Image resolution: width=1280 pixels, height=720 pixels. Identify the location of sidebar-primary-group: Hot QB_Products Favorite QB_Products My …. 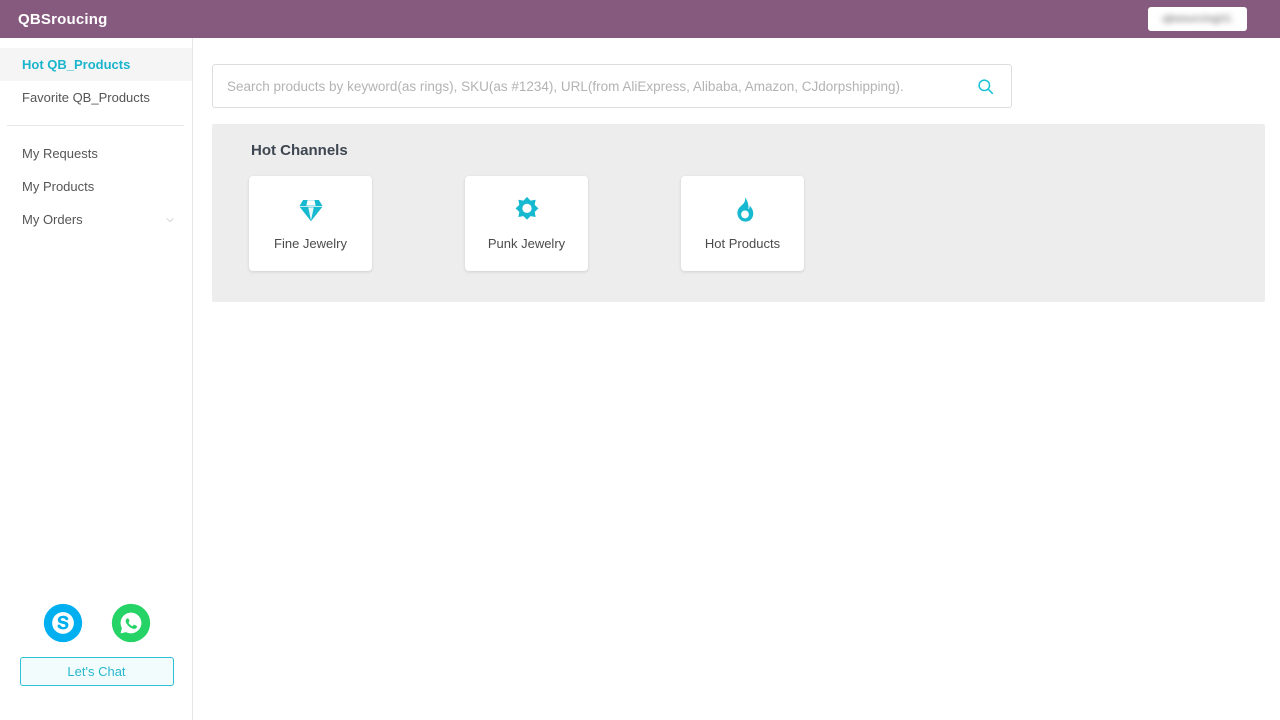
(96, 137).